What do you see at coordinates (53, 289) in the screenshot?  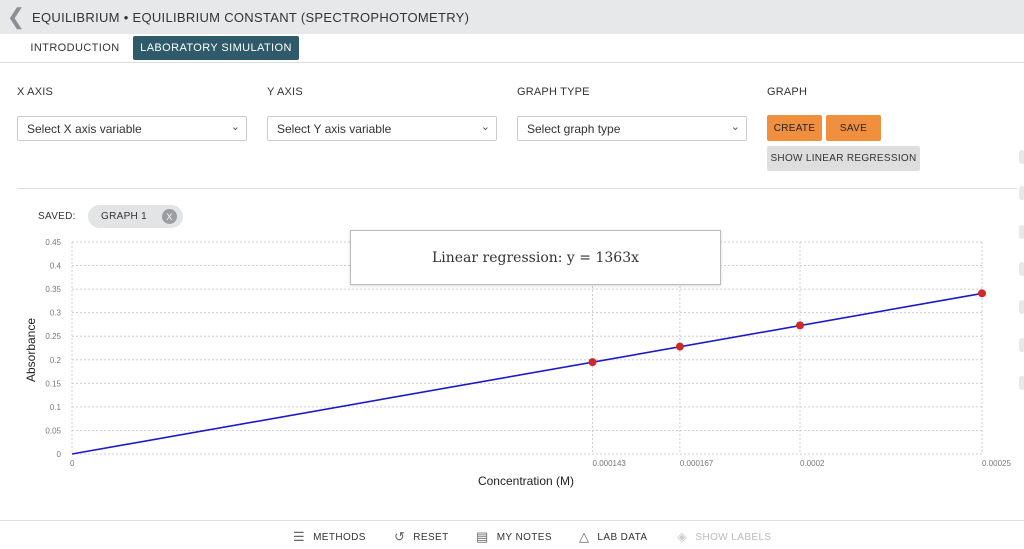 I see `y-tick-label: 0.35` at bounding box center [53, 289].